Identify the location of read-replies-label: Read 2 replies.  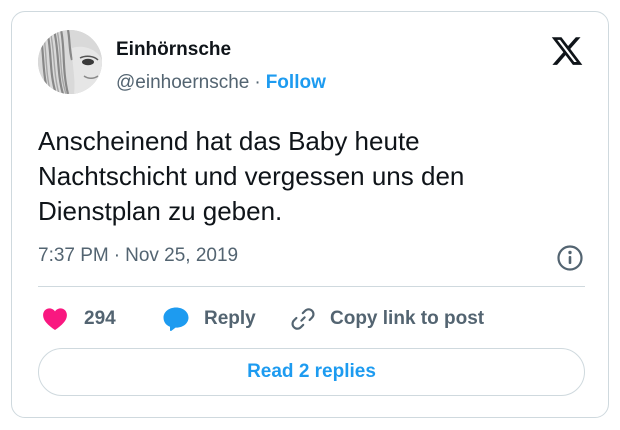
(311, 371).